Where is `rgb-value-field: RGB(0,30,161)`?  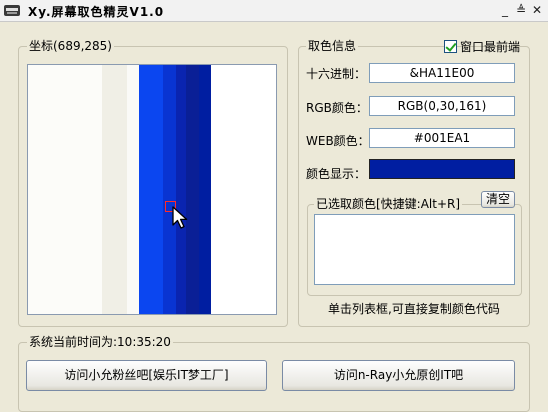
rgb-value-field: RGB(0,30,161) is located at coordinates (442, 106).